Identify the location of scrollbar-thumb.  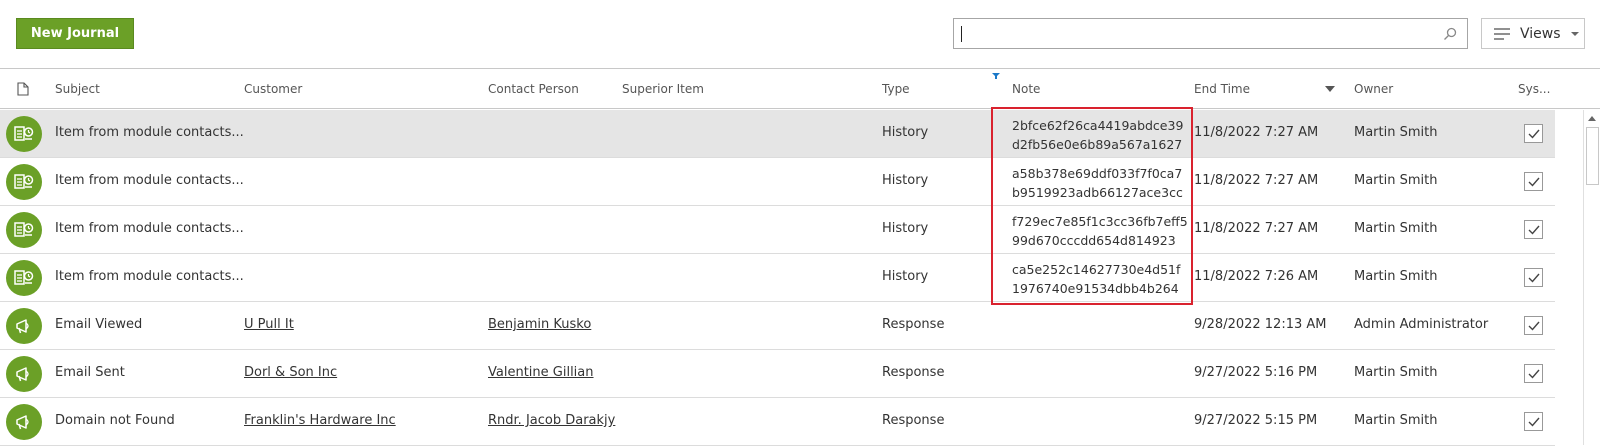
(1592, 156).